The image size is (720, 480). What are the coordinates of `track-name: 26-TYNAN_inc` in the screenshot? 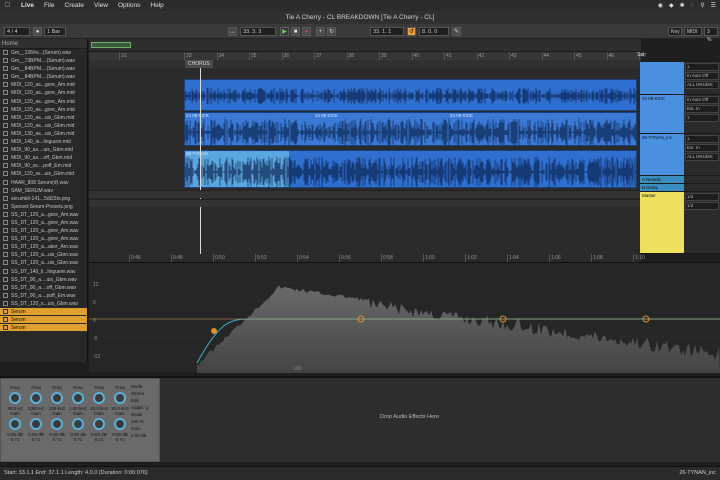 It's located at (662, 154).